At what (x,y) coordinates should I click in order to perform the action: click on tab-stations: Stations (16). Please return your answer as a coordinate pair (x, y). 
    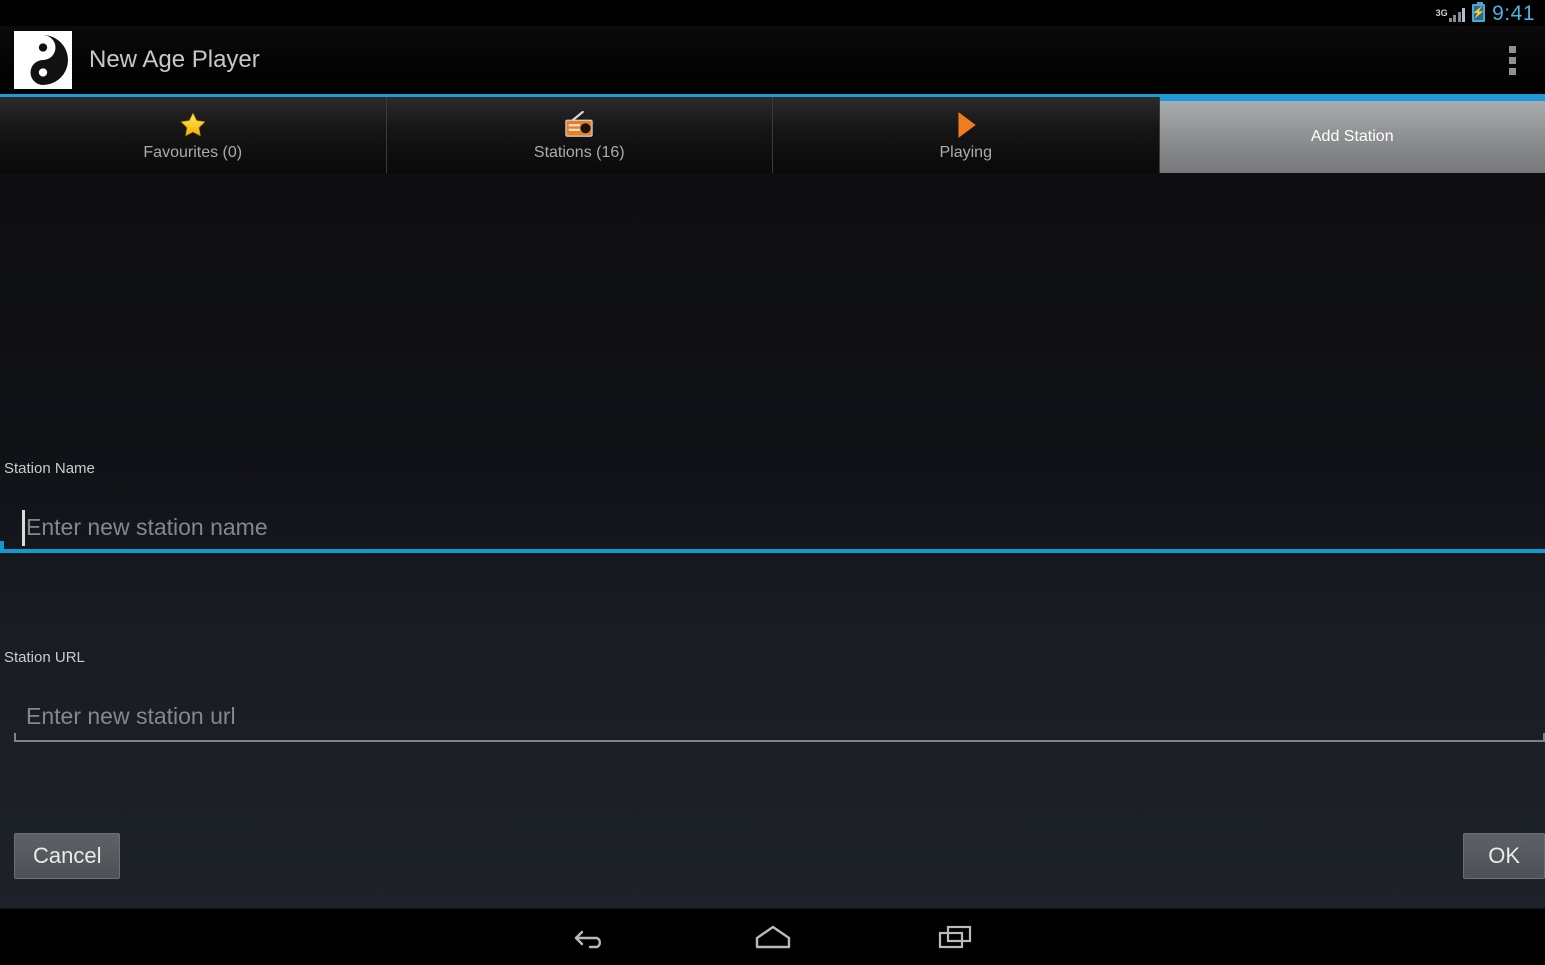
    Looking at the image, I should click on (579, 135).